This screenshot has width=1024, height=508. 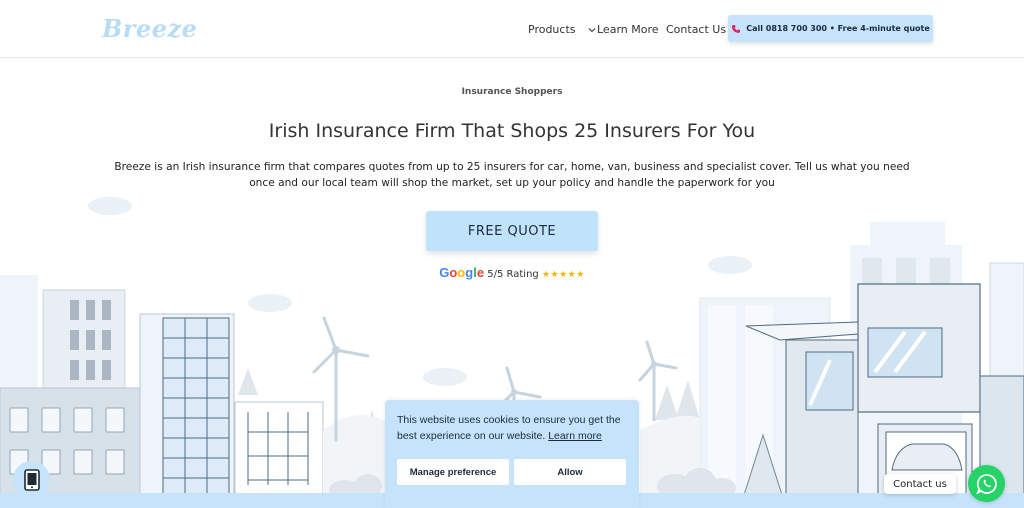 I want to click on learn-more-link: Learn more, so click(x=575, y=436).